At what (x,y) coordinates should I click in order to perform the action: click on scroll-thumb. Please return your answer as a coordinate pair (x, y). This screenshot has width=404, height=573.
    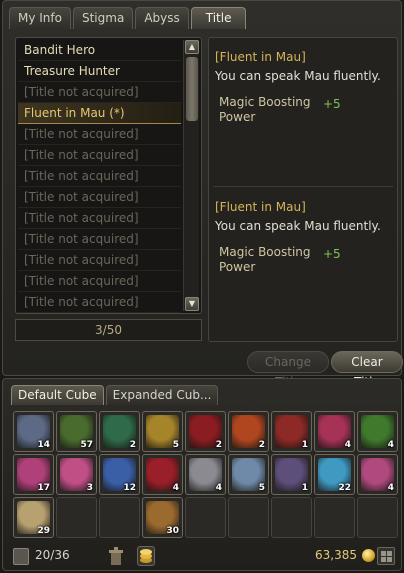
    Looking at the image, I should click on (192, 89).